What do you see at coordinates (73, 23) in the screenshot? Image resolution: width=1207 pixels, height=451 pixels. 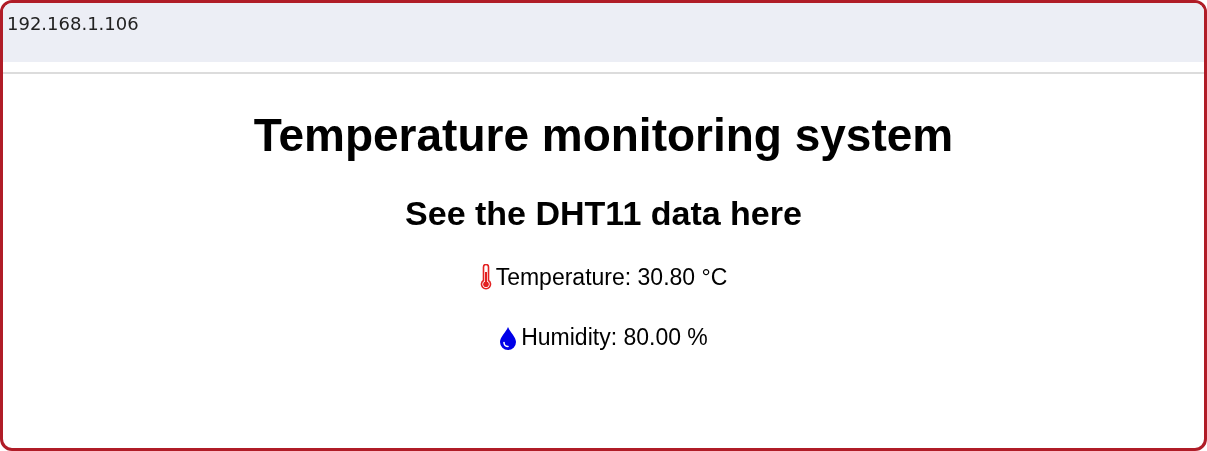 I see `url-text: 192.168.1.106` at bounding box center [73, 23].